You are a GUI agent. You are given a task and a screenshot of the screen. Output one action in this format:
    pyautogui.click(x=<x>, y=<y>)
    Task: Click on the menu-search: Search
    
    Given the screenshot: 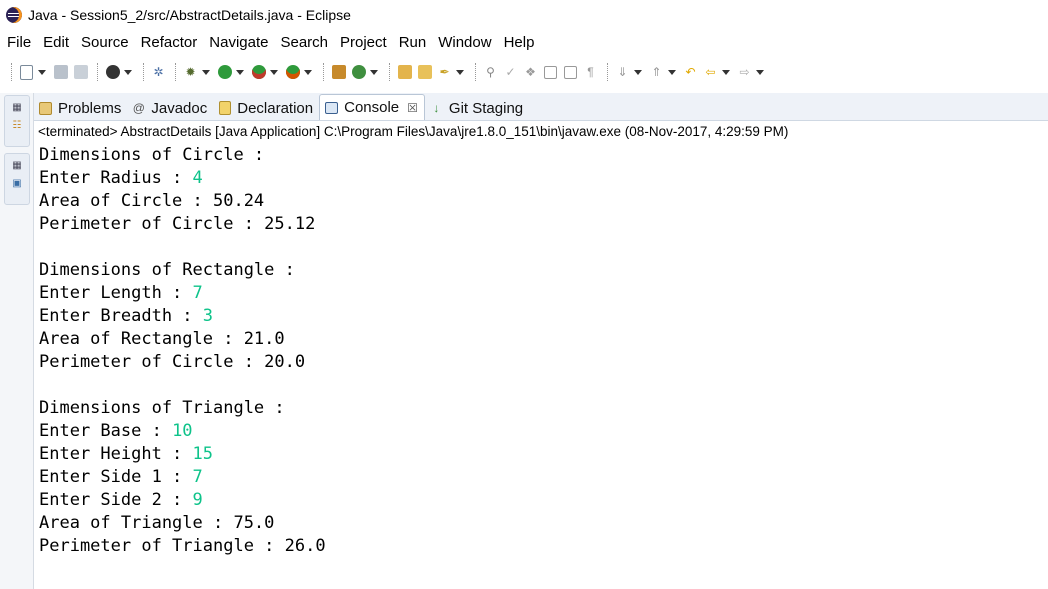 What is the action you would take?
    pyautogui.click(x=304, y=42)
    